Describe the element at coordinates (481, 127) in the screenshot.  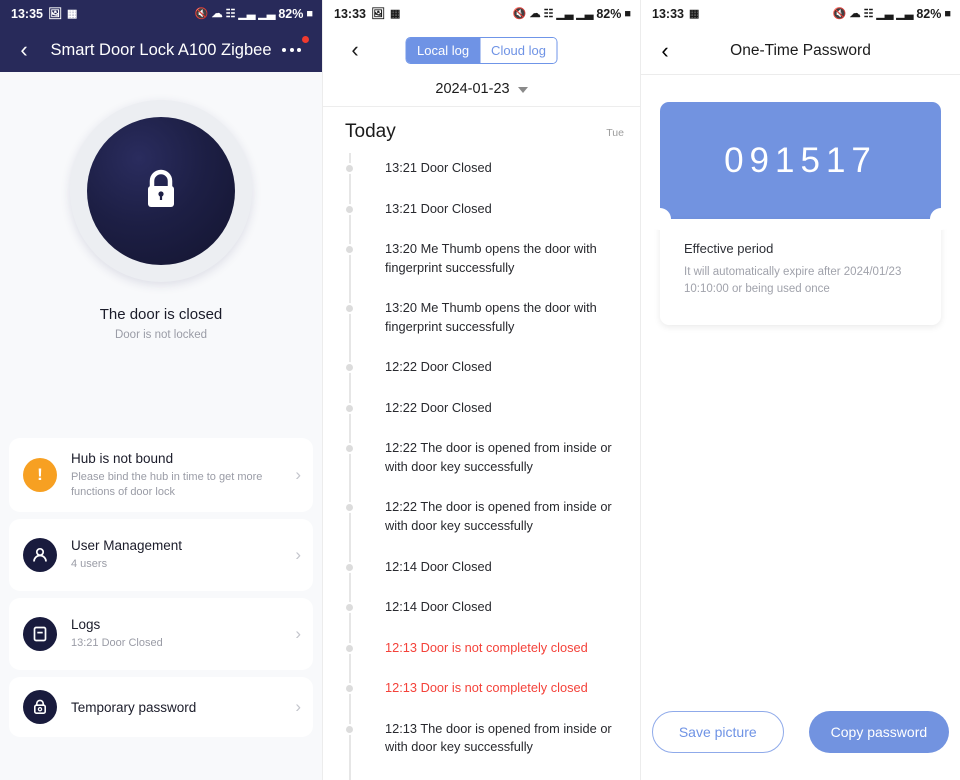
I see `log-group-header: Today Tue` at that location.